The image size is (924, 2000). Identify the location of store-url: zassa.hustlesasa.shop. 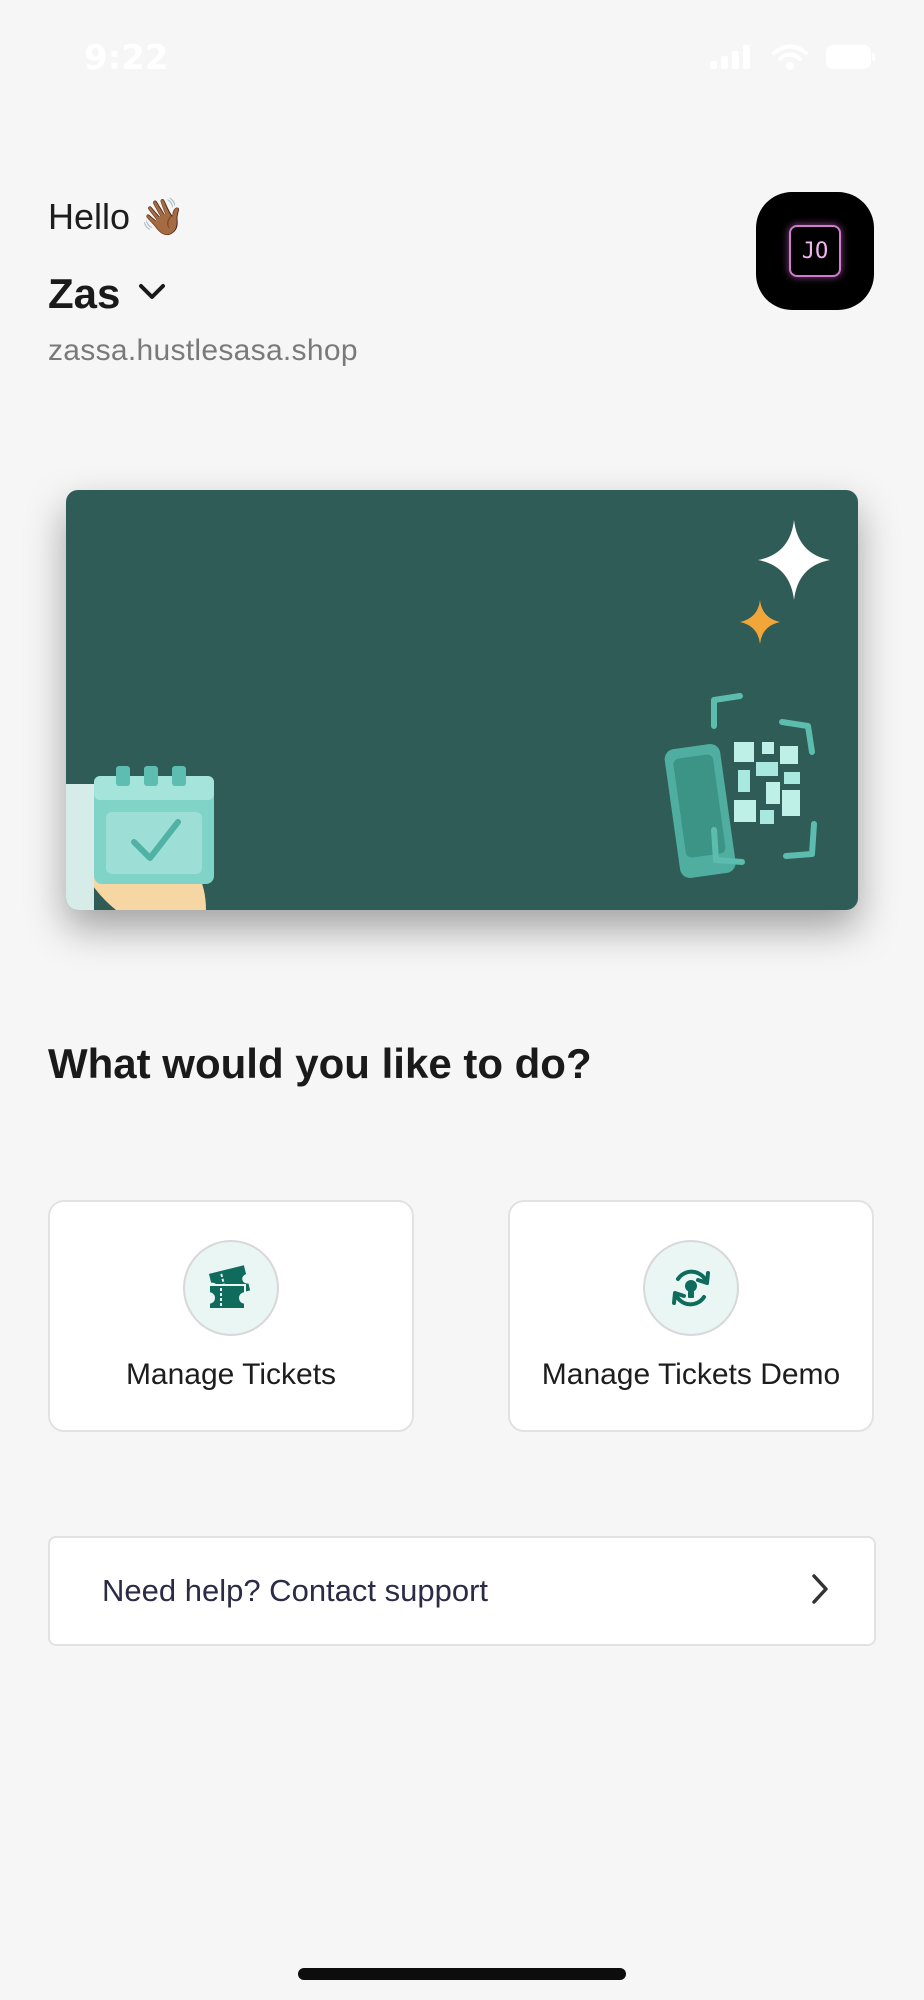
(203, 350).